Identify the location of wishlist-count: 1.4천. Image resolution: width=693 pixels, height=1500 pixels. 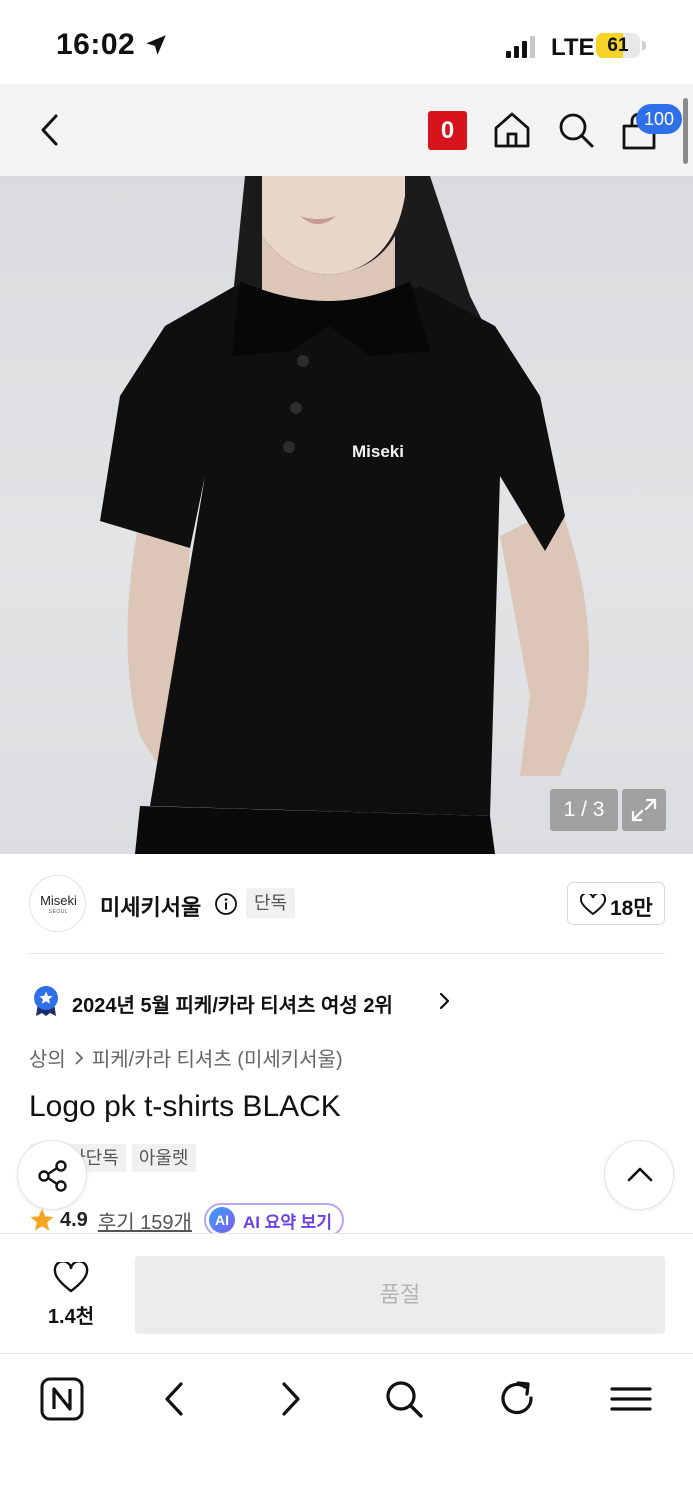
(71, 1317).